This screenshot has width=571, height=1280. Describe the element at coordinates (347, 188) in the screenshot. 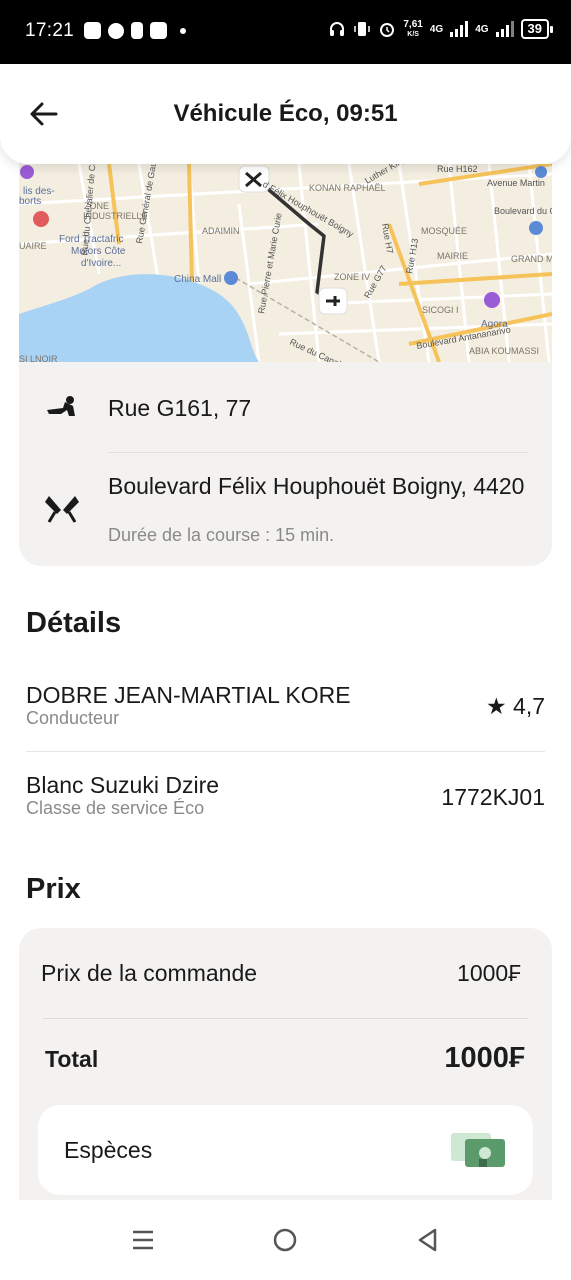

I see `svg-text: KONAN RAPHAËL` at that location.